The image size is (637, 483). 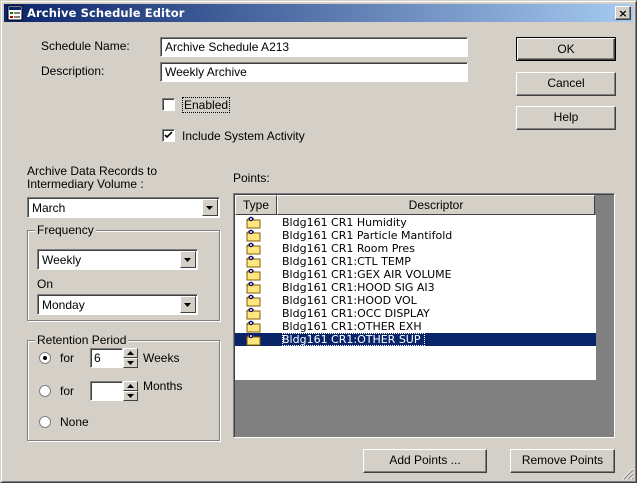 I want to click on schedule-name-label: Schedule Name:, so click(x=85, y=46).